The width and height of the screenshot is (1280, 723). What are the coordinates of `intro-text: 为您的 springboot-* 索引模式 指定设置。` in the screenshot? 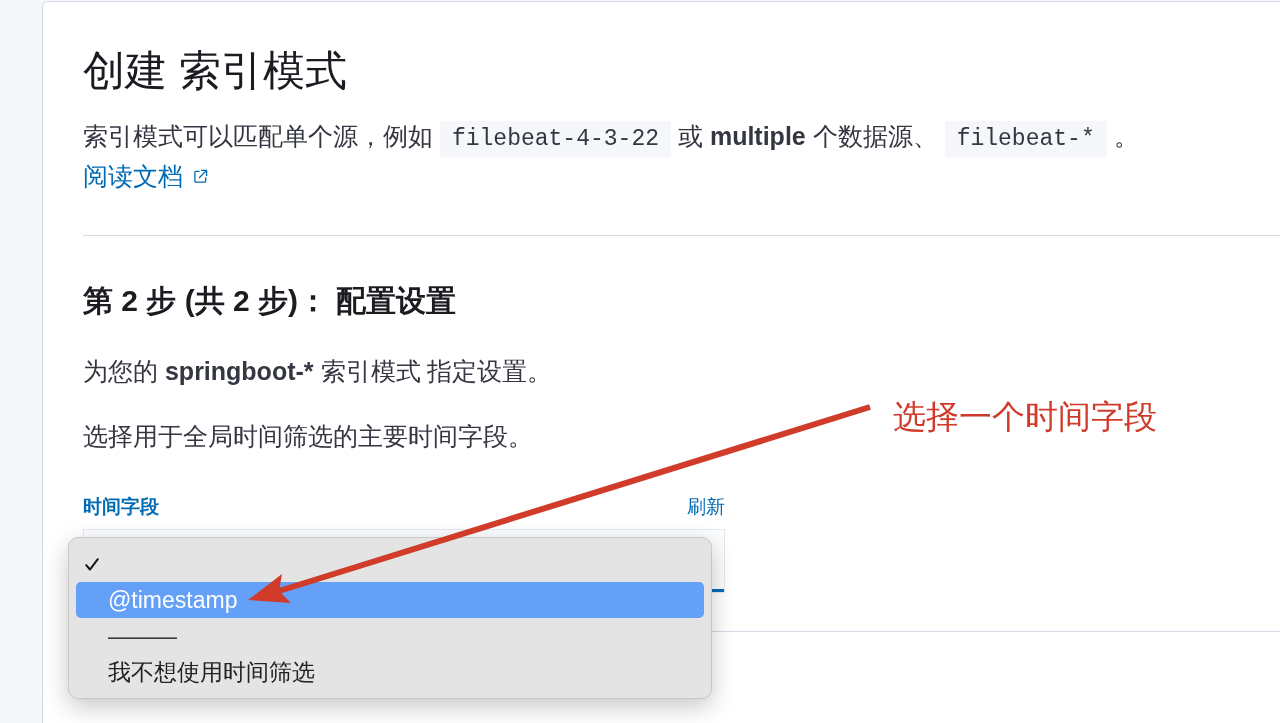 It's located at (318, 371).